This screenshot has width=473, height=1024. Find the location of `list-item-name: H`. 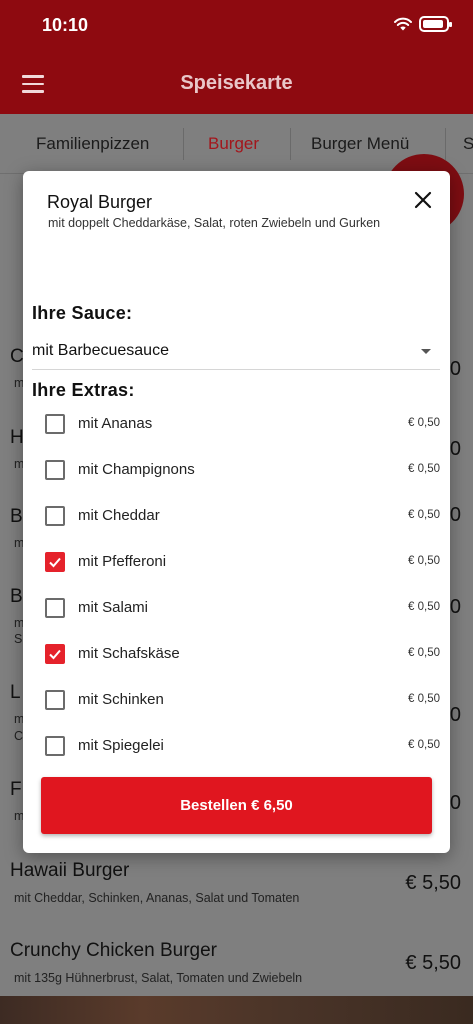

list-item-name: H is located at coordinates (17, 438).